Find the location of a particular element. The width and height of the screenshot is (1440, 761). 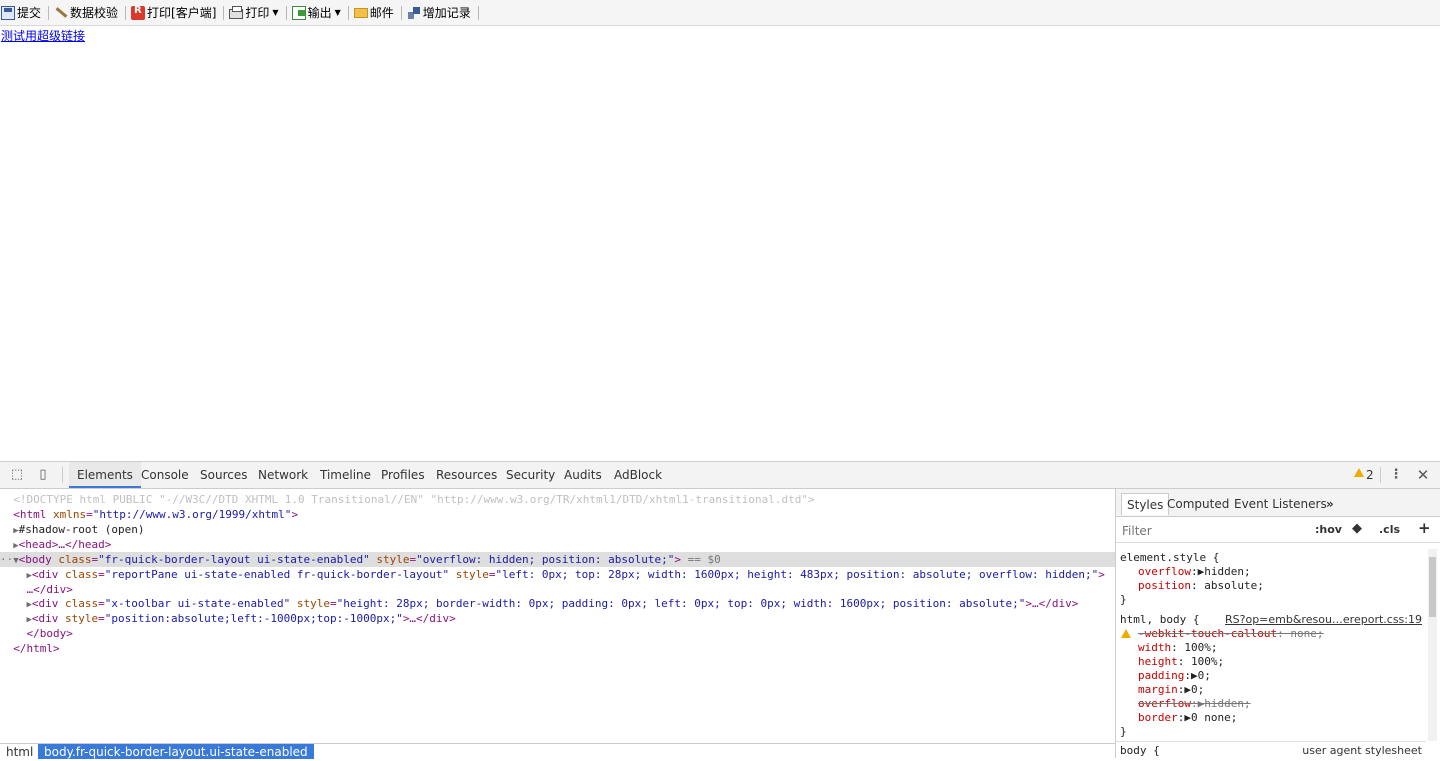

css-prop-row: position: absolute; is located at coordinates (1201, 586).